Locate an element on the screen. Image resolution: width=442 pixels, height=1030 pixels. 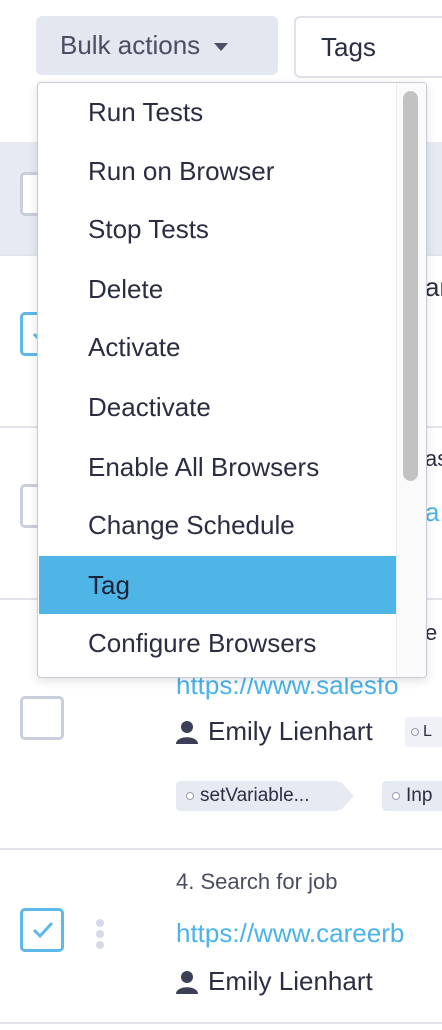
row-4-checkbox is located at coordinates (42, 930).